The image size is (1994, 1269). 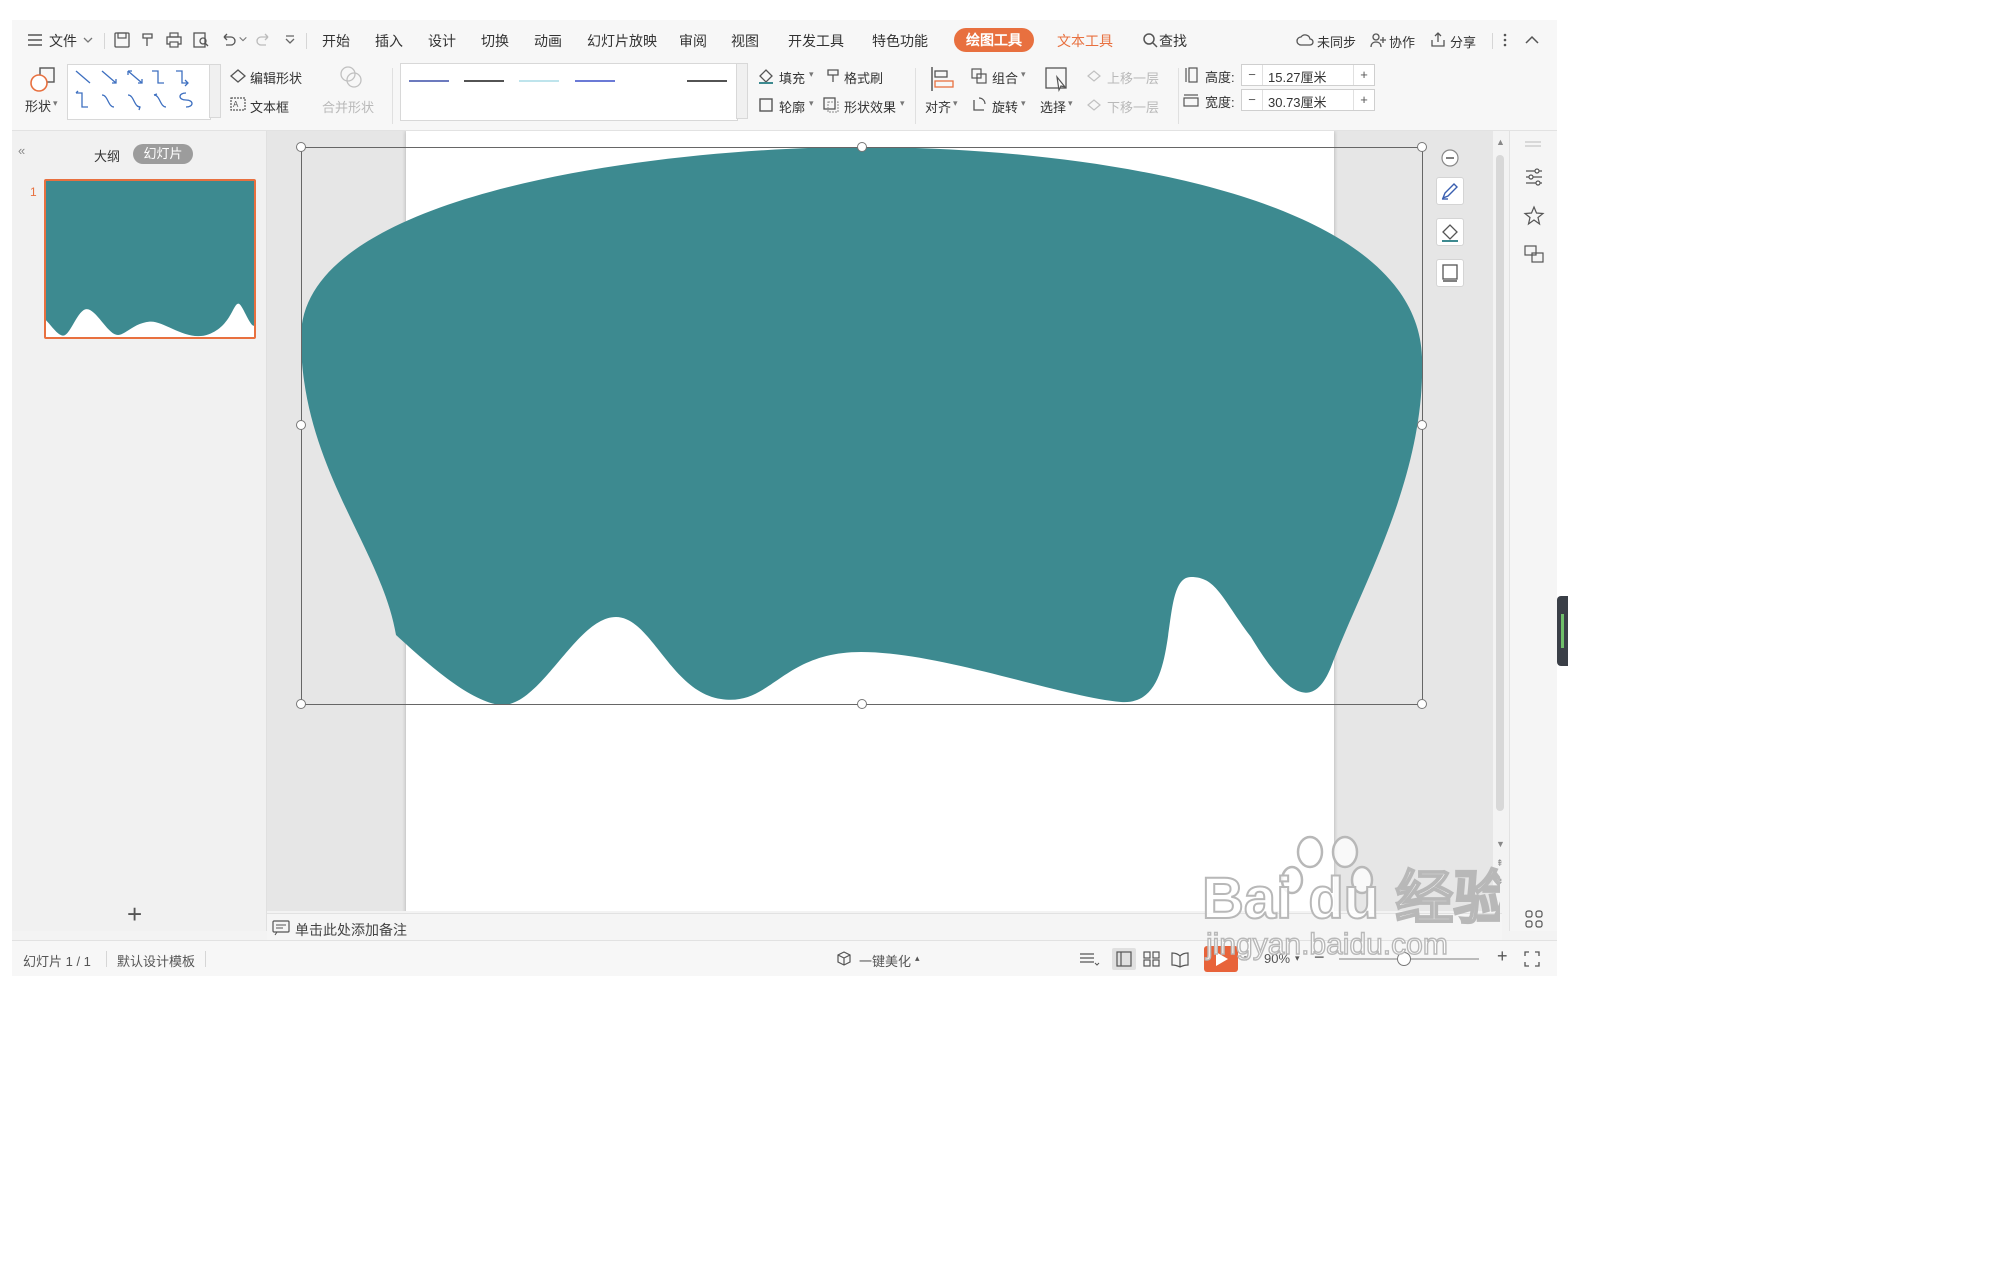 I want to click on format-painter-button: 格式刷, so click(x=863, y=77).